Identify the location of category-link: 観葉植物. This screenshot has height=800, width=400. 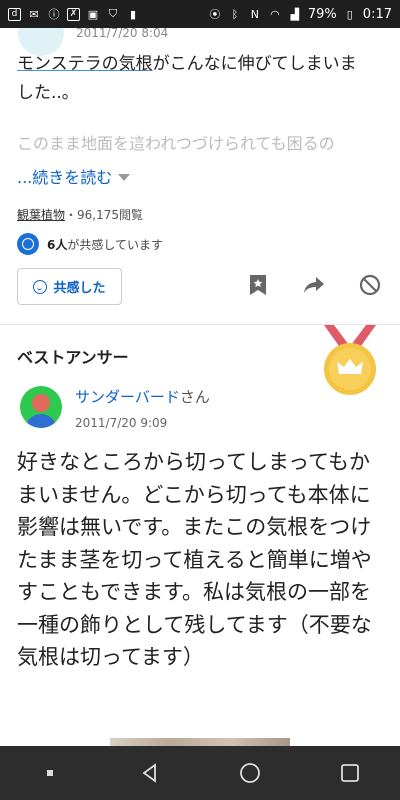
(41, 215).